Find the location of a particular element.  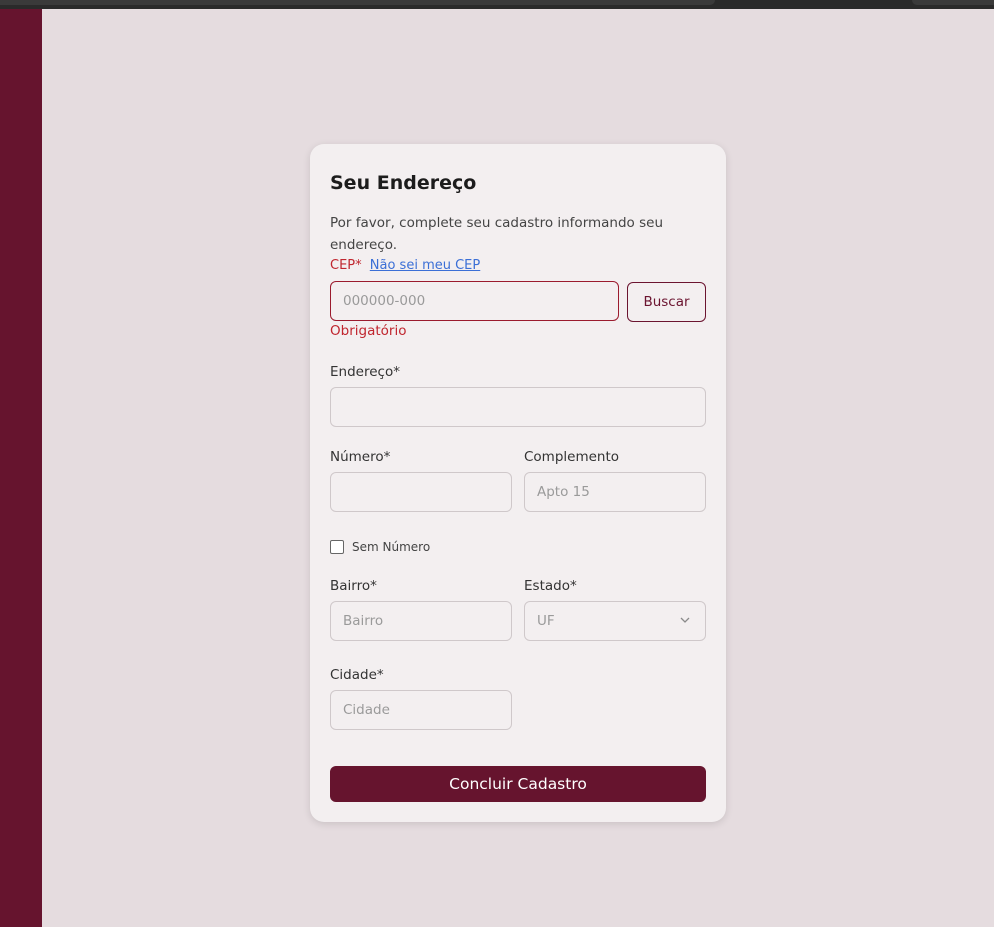

cep-input is located at coordinates (474, 301).